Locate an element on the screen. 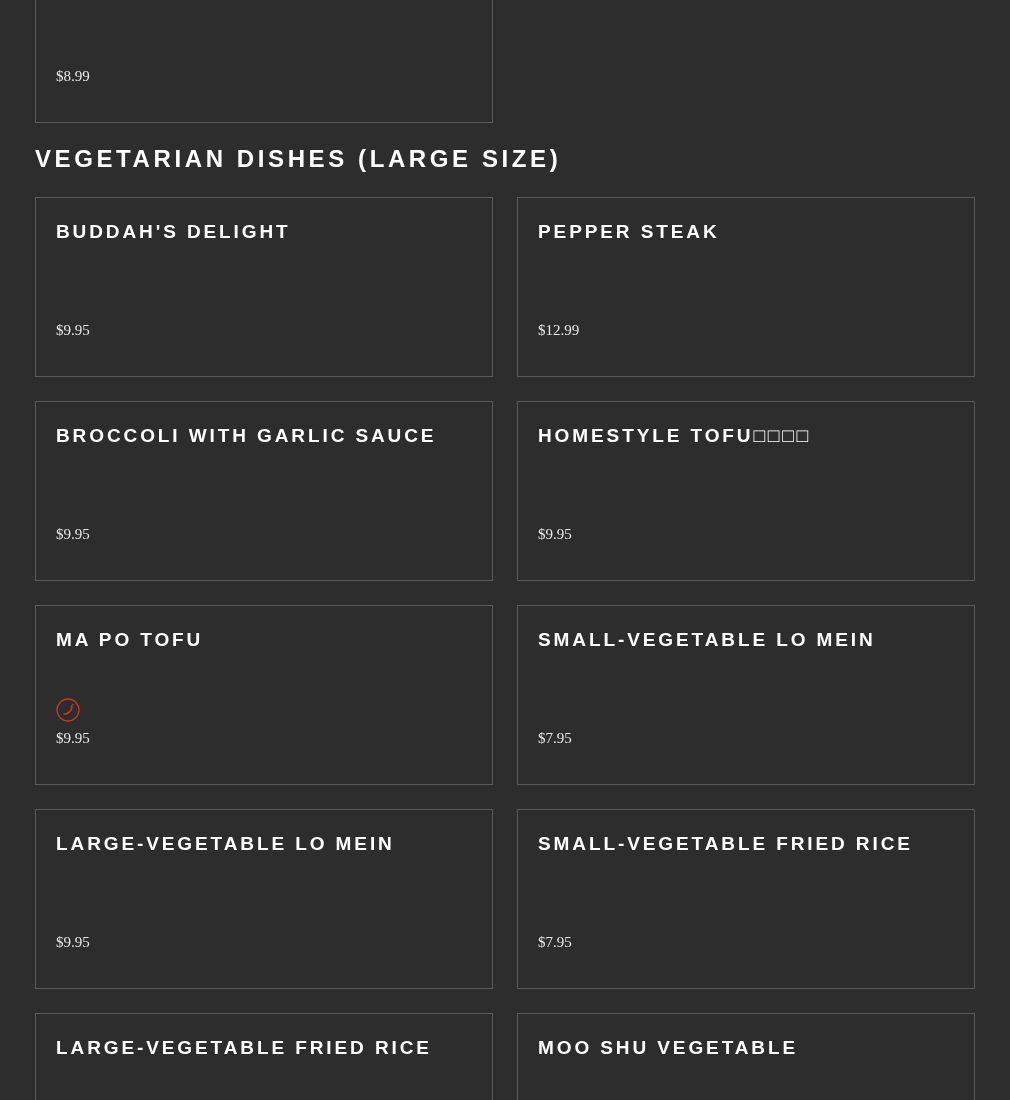 The height and width of the screenshot is (1100, 1010). dish-name: SMALL-VEGETABLE FRIED RICE is located at coordinates (726, 844).